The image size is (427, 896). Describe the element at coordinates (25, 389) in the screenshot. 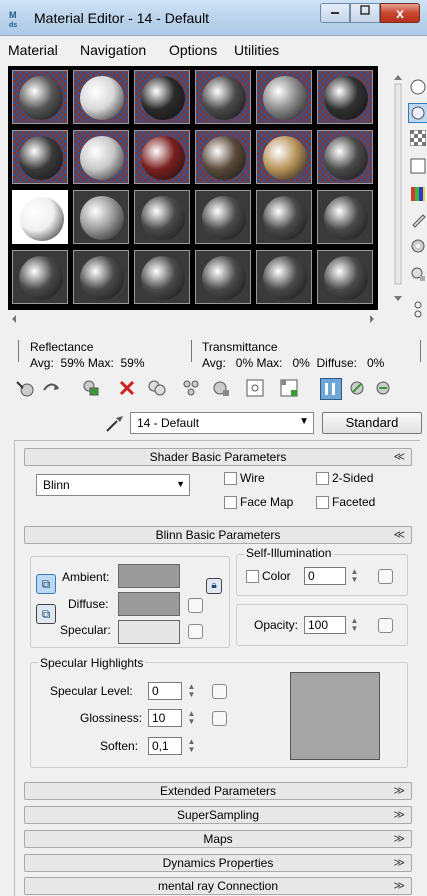

I see `get-material-icon` at that location.